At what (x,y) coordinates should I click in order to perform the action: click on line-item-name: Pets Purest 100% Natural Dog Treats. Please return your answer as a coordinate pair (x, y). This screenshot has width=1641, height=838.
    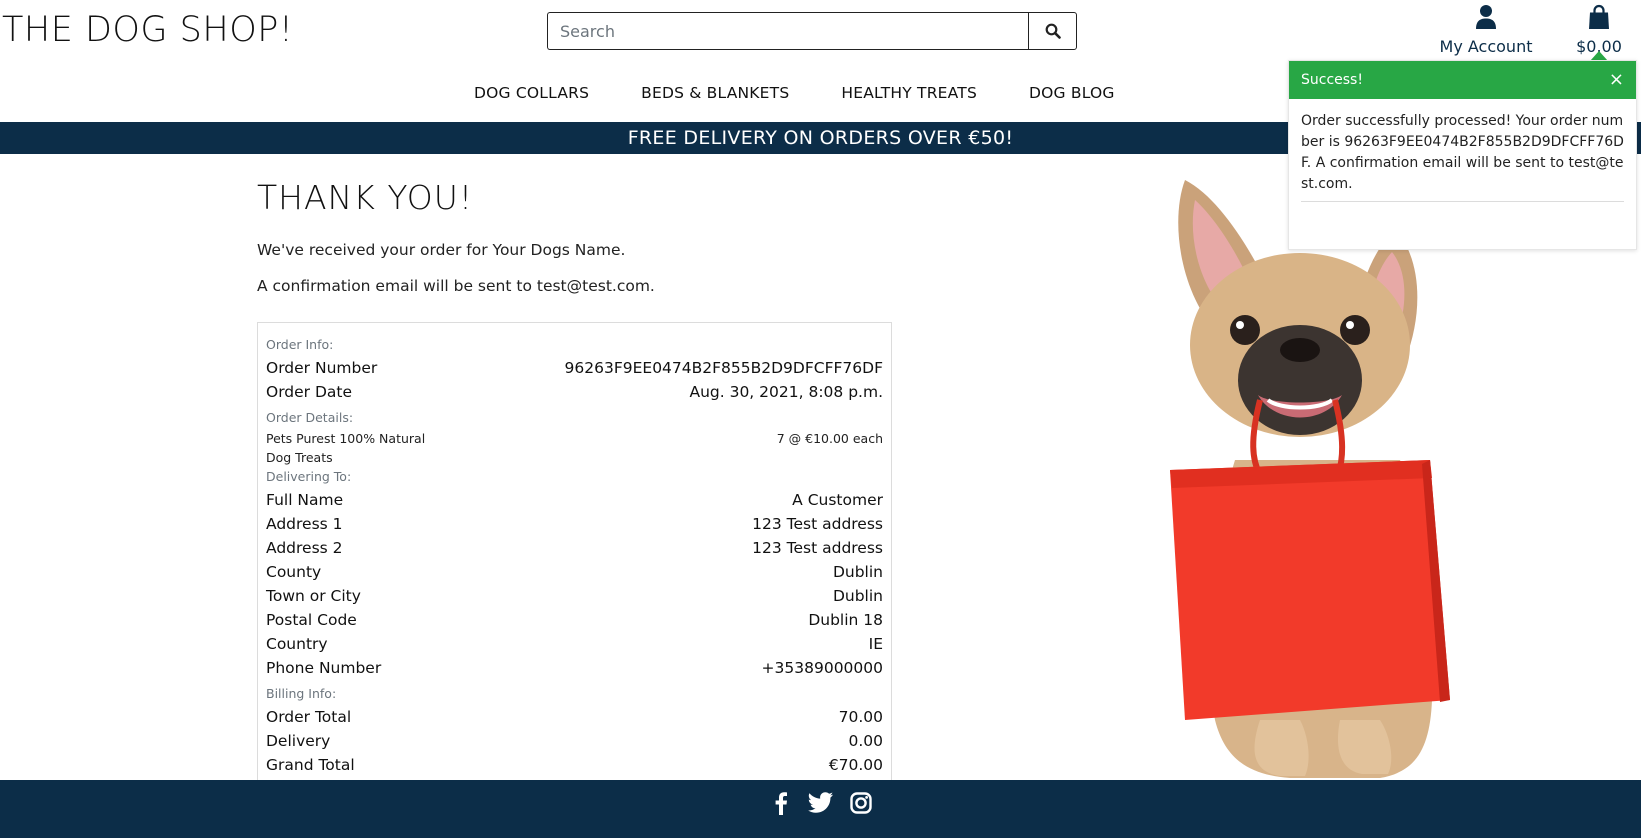
    Looking at the image, I should click on (346, 448).